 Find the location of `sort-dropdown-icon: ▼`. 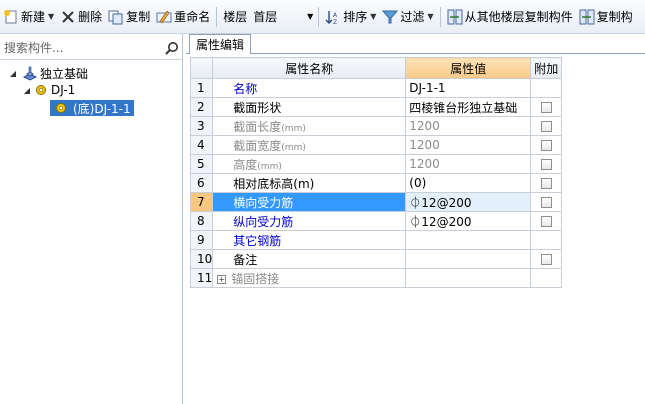

sort-dropdown-icon: ▼ is located at coordinates (373, 16).